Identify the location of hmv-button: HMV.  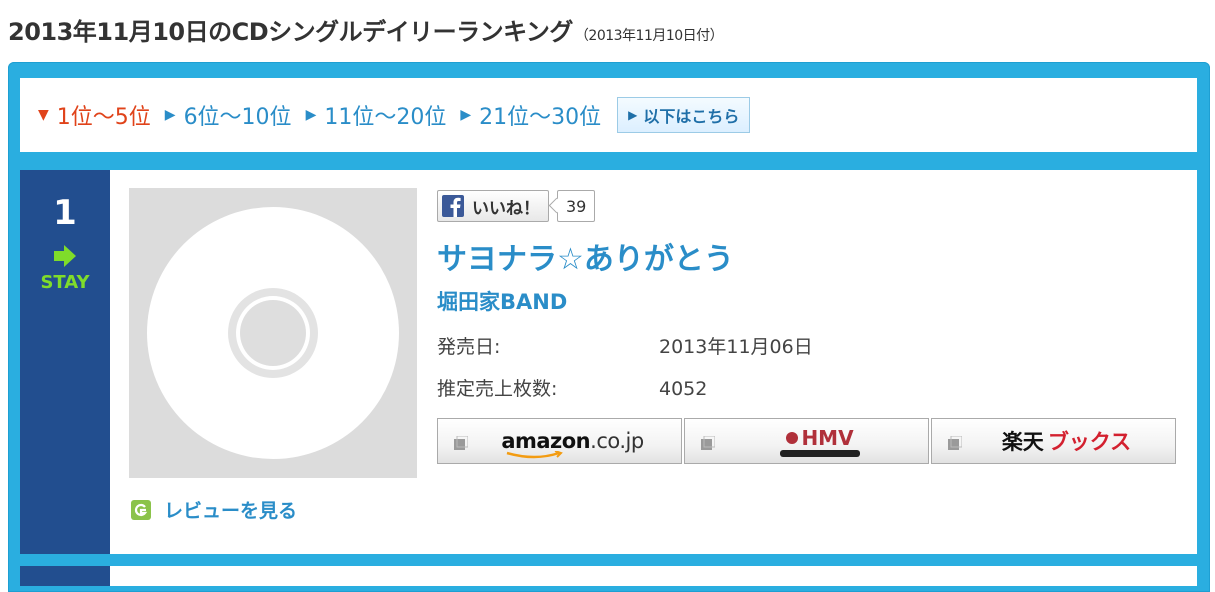
(806, 441).